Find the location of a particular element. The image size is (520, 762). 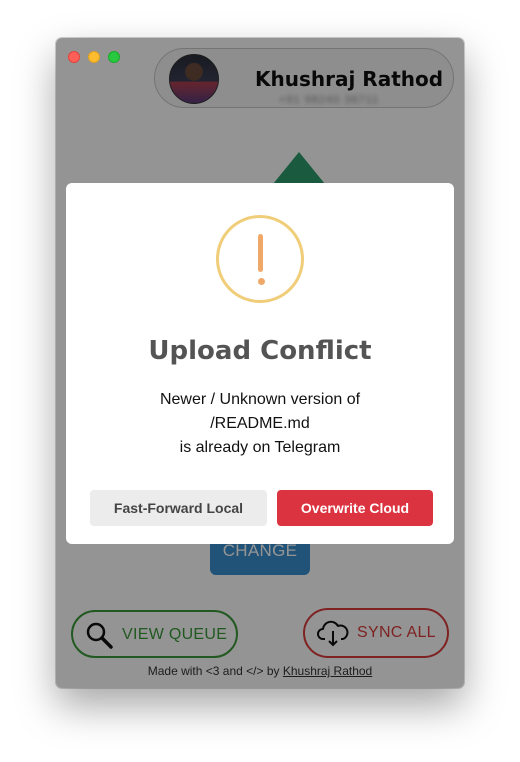

close-window-button is located at coordinates (74, 57).